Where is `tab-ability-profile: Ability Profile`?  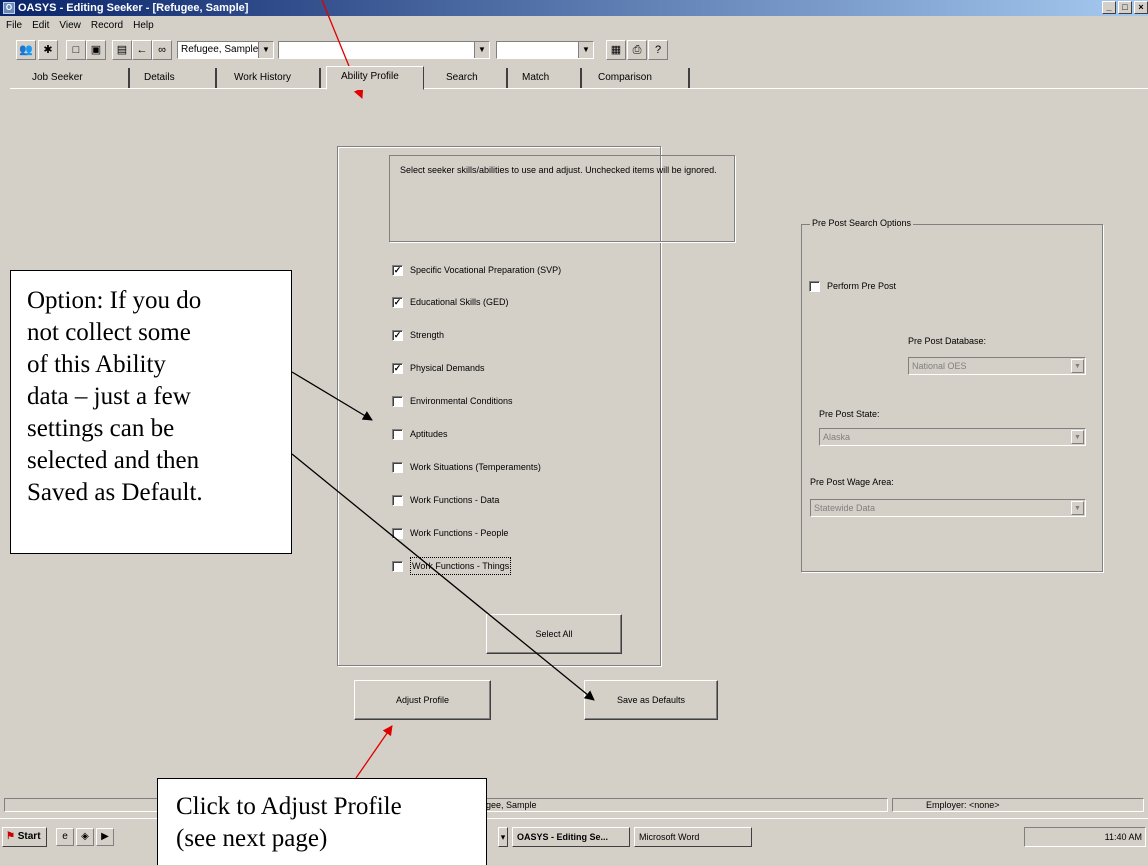
tab-ability-profile: Ability Profile is located at coordinates (375, 78).